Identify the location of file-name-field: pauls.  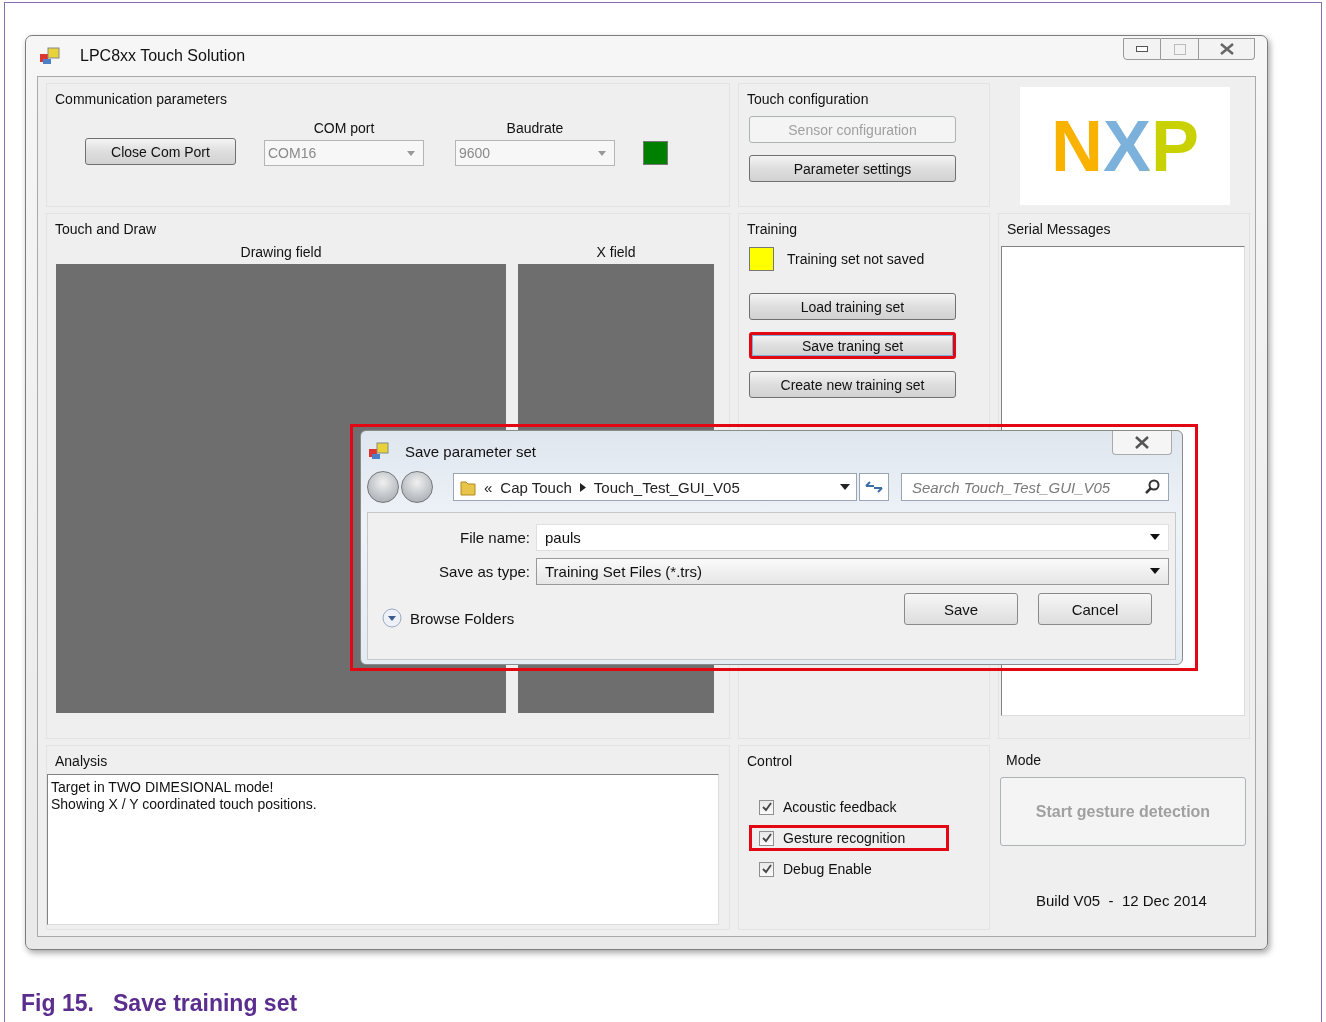
(852, 537).